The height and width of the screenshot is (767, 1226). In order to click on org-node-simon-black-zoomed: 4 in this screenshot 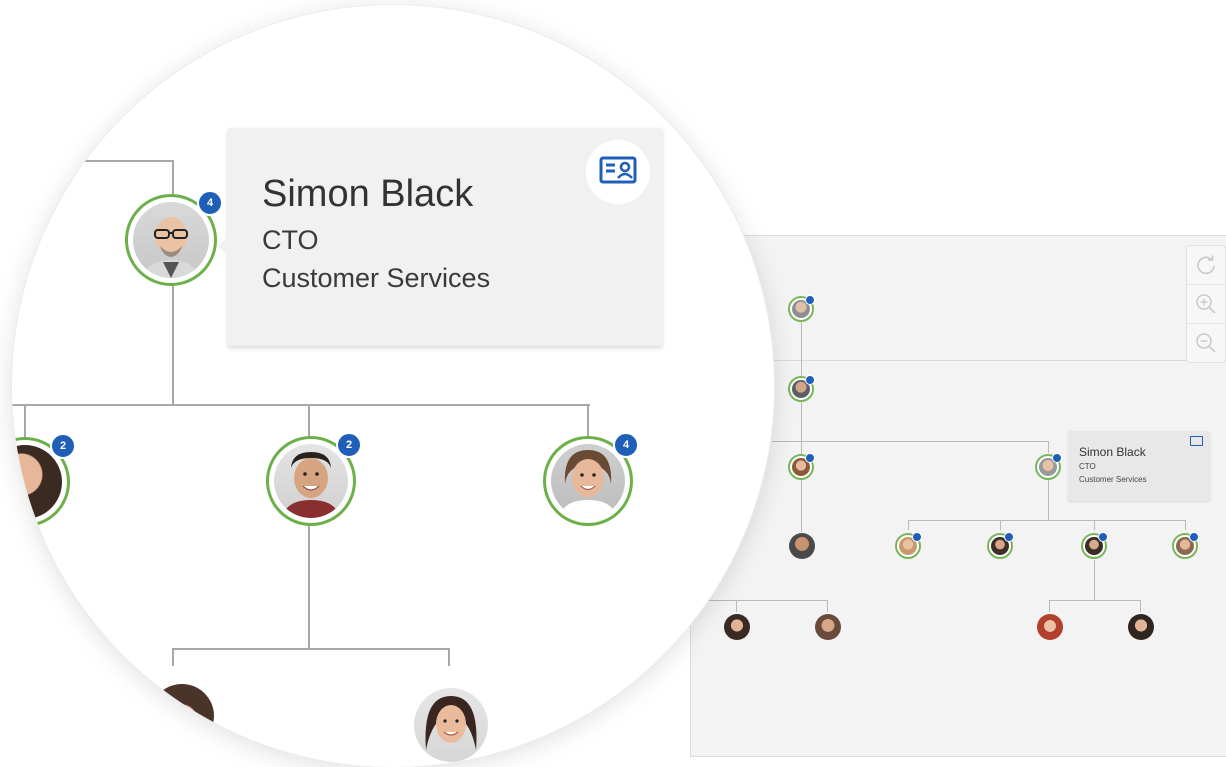, I will do `click(174, 238)`.